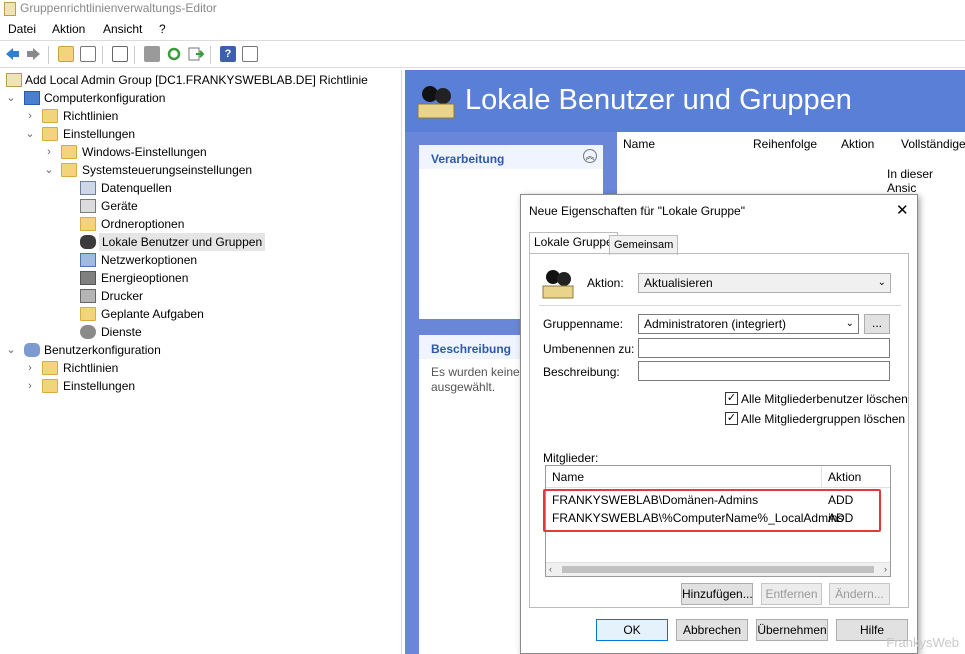  What do you see at coordinates (933, 144) in the screenshot?
I see `column-vollstaendige: Vollständige` at bounding box center [933, 144].